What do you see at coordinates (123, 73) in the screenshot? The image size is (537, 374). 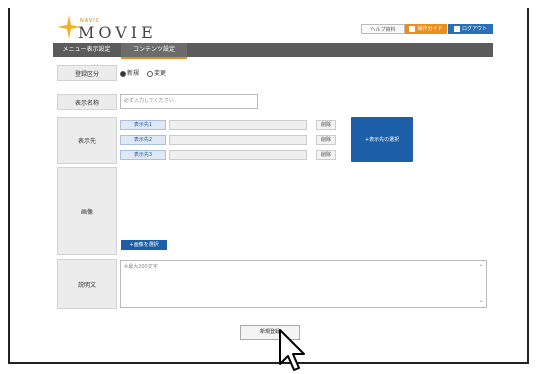 I see `radio-new-dot` at bounding box center [123, 73].